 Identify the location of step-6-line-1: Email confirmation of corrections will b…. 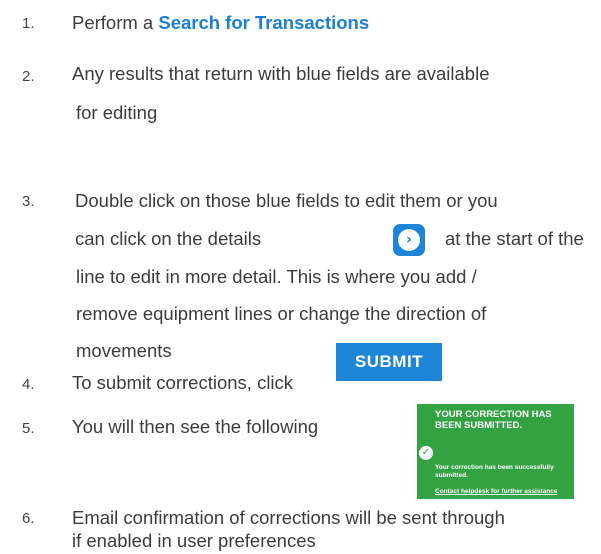
(288, 517).